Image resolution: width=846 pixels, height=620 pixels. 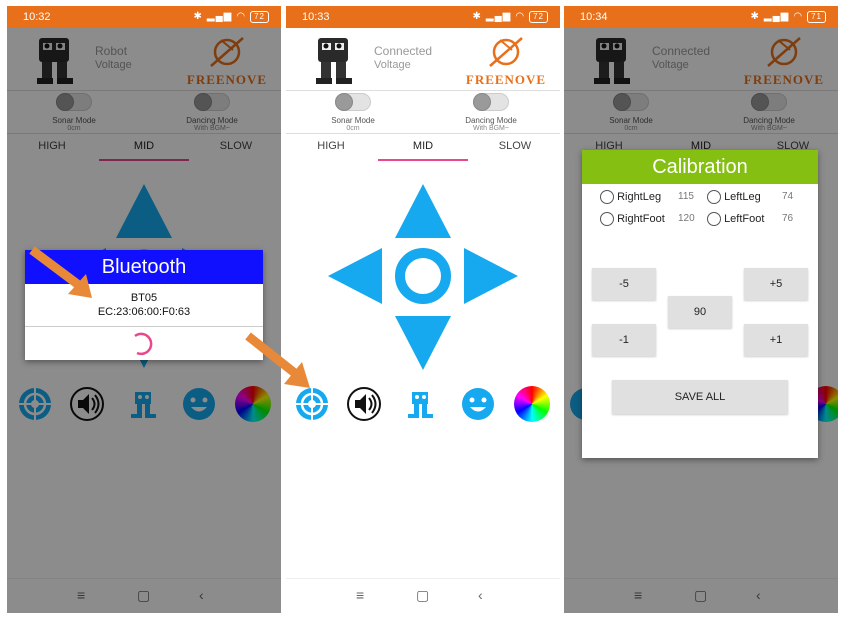 I want to click on callout-arrow-to-crosshair, so click(x=277, y=360).